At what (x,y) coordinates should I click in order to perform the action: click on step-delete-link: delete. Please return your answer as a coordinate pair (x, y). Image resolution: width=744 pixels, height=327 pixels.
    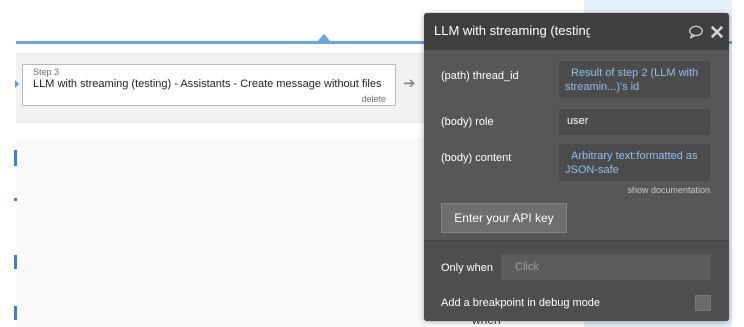
    Looking at the image, I should click on (373, 99).